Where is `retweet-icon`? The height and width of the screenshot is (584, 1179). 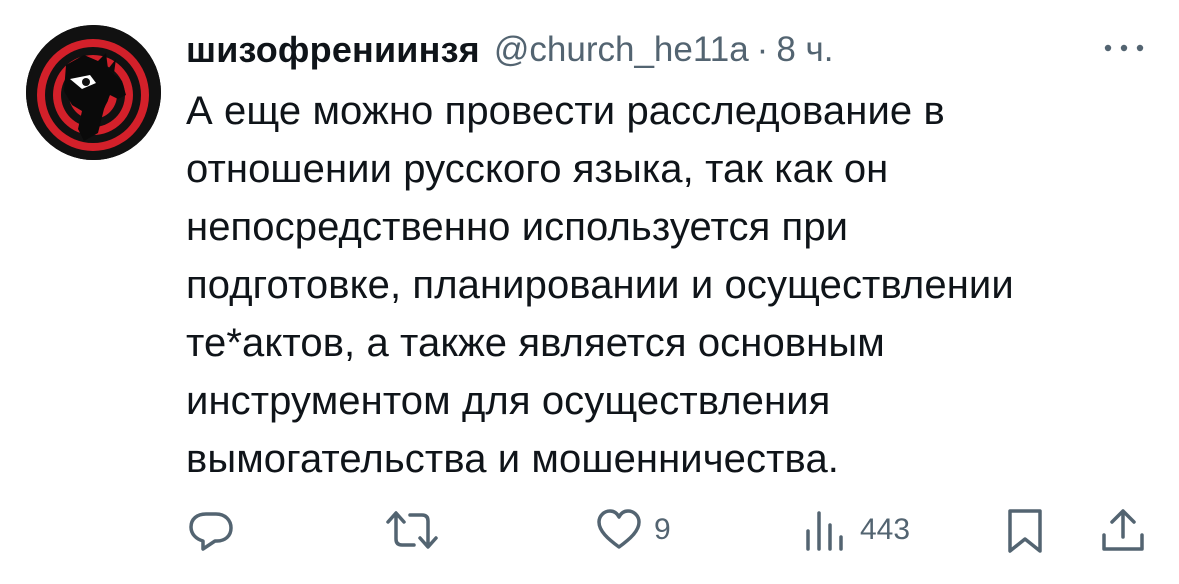
retweet-icon is located at coordinates (412, 530).